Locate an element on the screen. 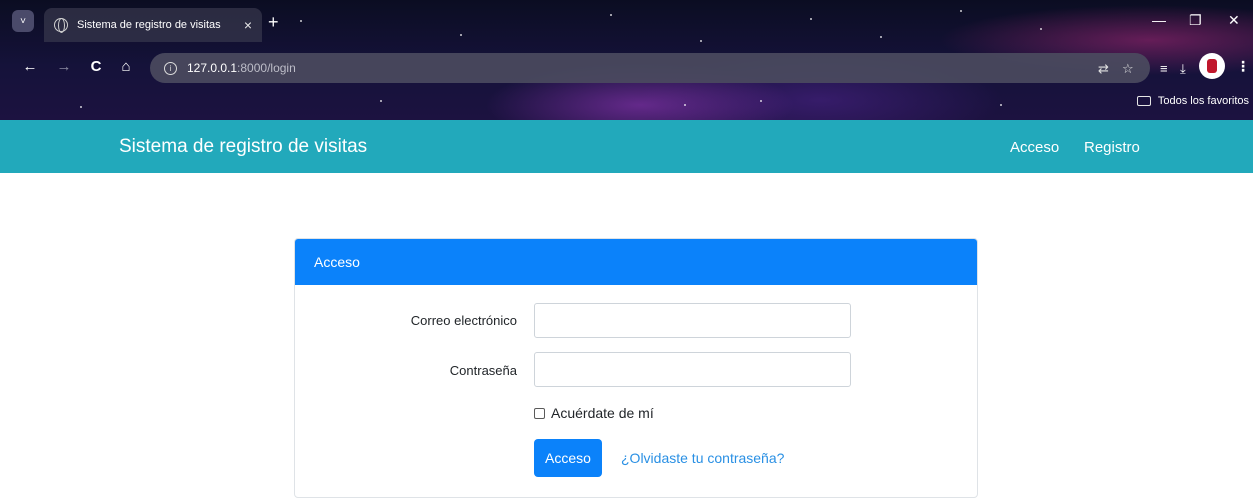 This screenshot has height=498, width=1253. tab-title: Sistema de registro de visitas is located at coordinates (149, 25).